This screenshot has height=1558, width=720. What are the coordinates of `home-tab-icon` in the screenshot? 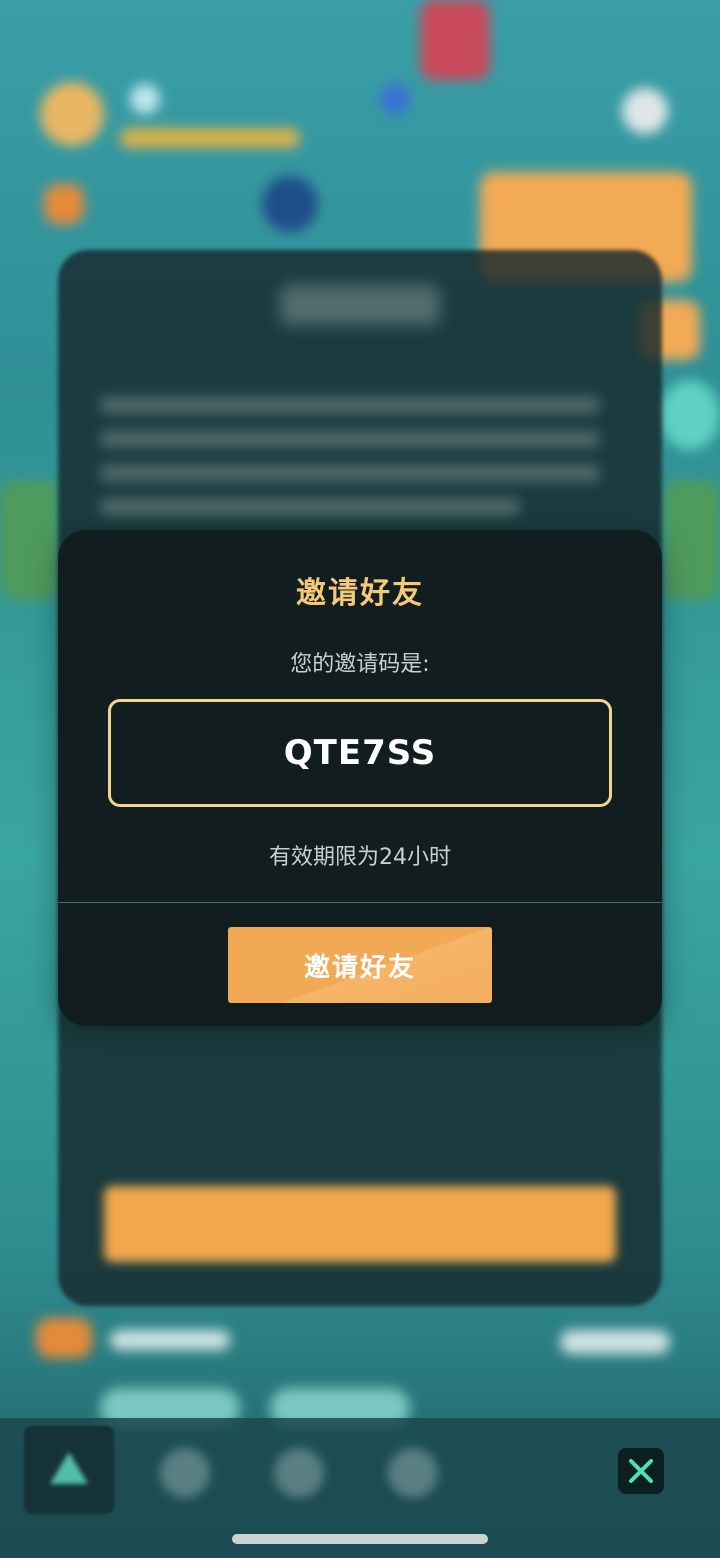 It's located at (69, 1468).